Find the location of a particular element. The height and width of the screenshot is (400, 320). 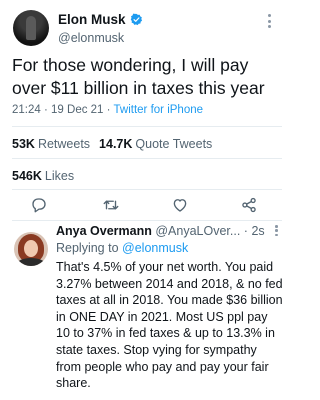

tweet-time: 21:24 is located at coordinates (26, 110).